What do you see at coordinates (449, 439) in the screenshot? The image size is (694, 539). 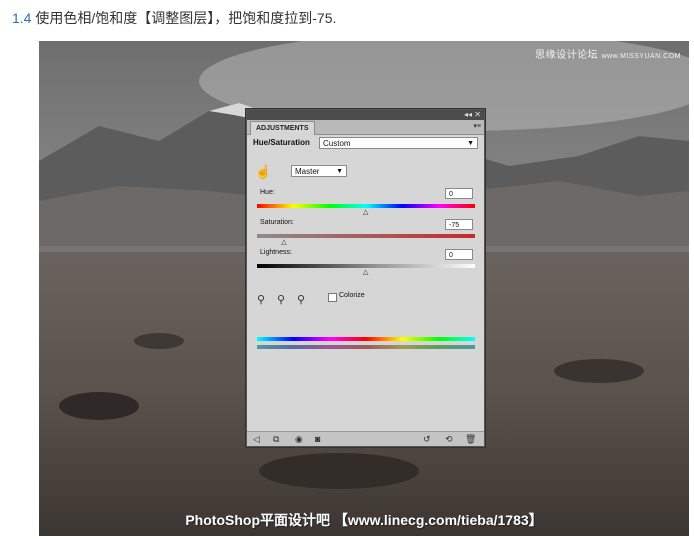 I see `refresh-icon: ⟲` at bounding box center [449, 439].